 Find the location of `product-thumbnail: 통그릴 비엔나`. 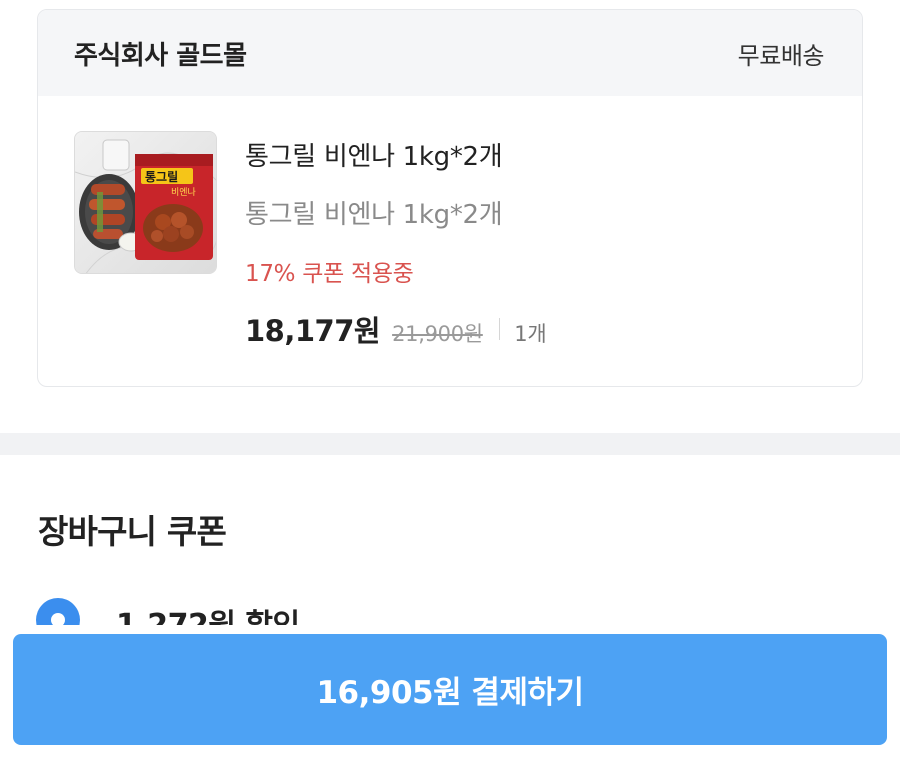

product-thumbnail: 통그릴 비엔나 is located at coordinates (145, 202).